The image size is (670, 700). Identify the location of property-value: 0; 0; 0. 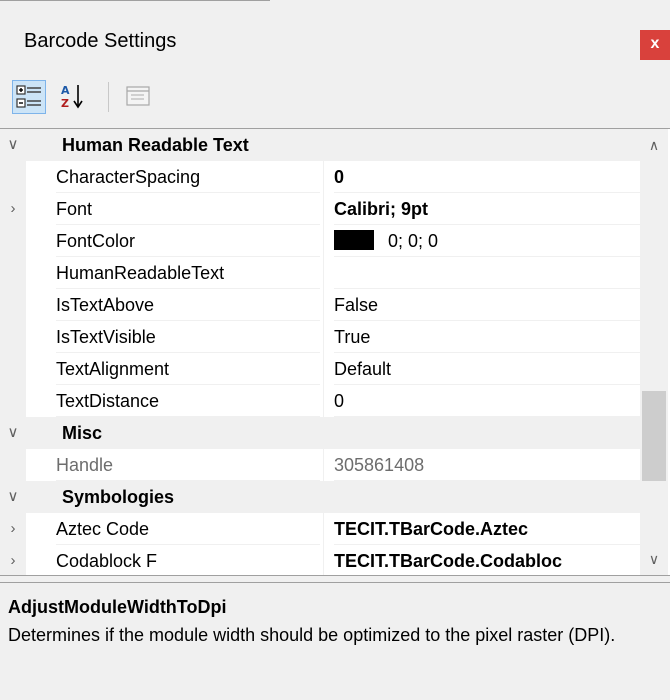
(487, 241).